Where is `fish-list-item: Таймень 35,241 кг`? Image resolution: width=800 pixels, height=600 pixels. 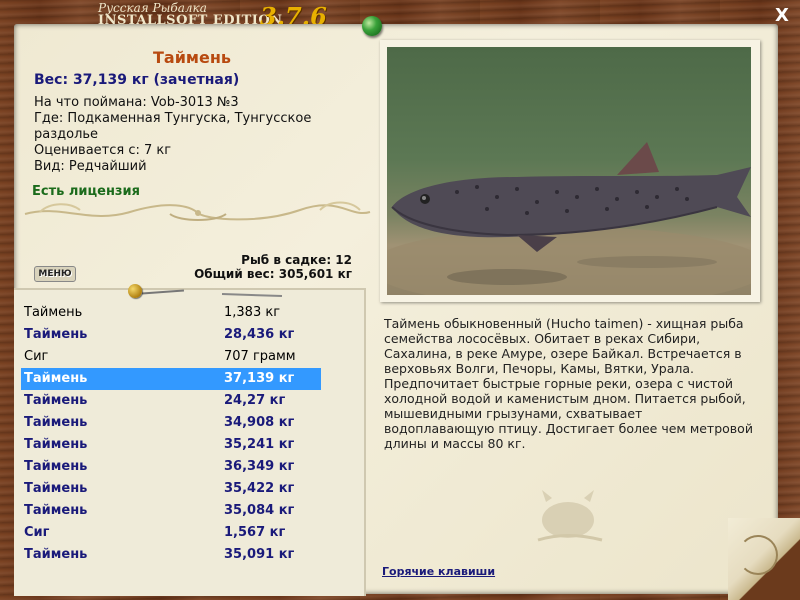 fish-list-item: Таймень 35,241 кг is located at coordinates (171, 445).